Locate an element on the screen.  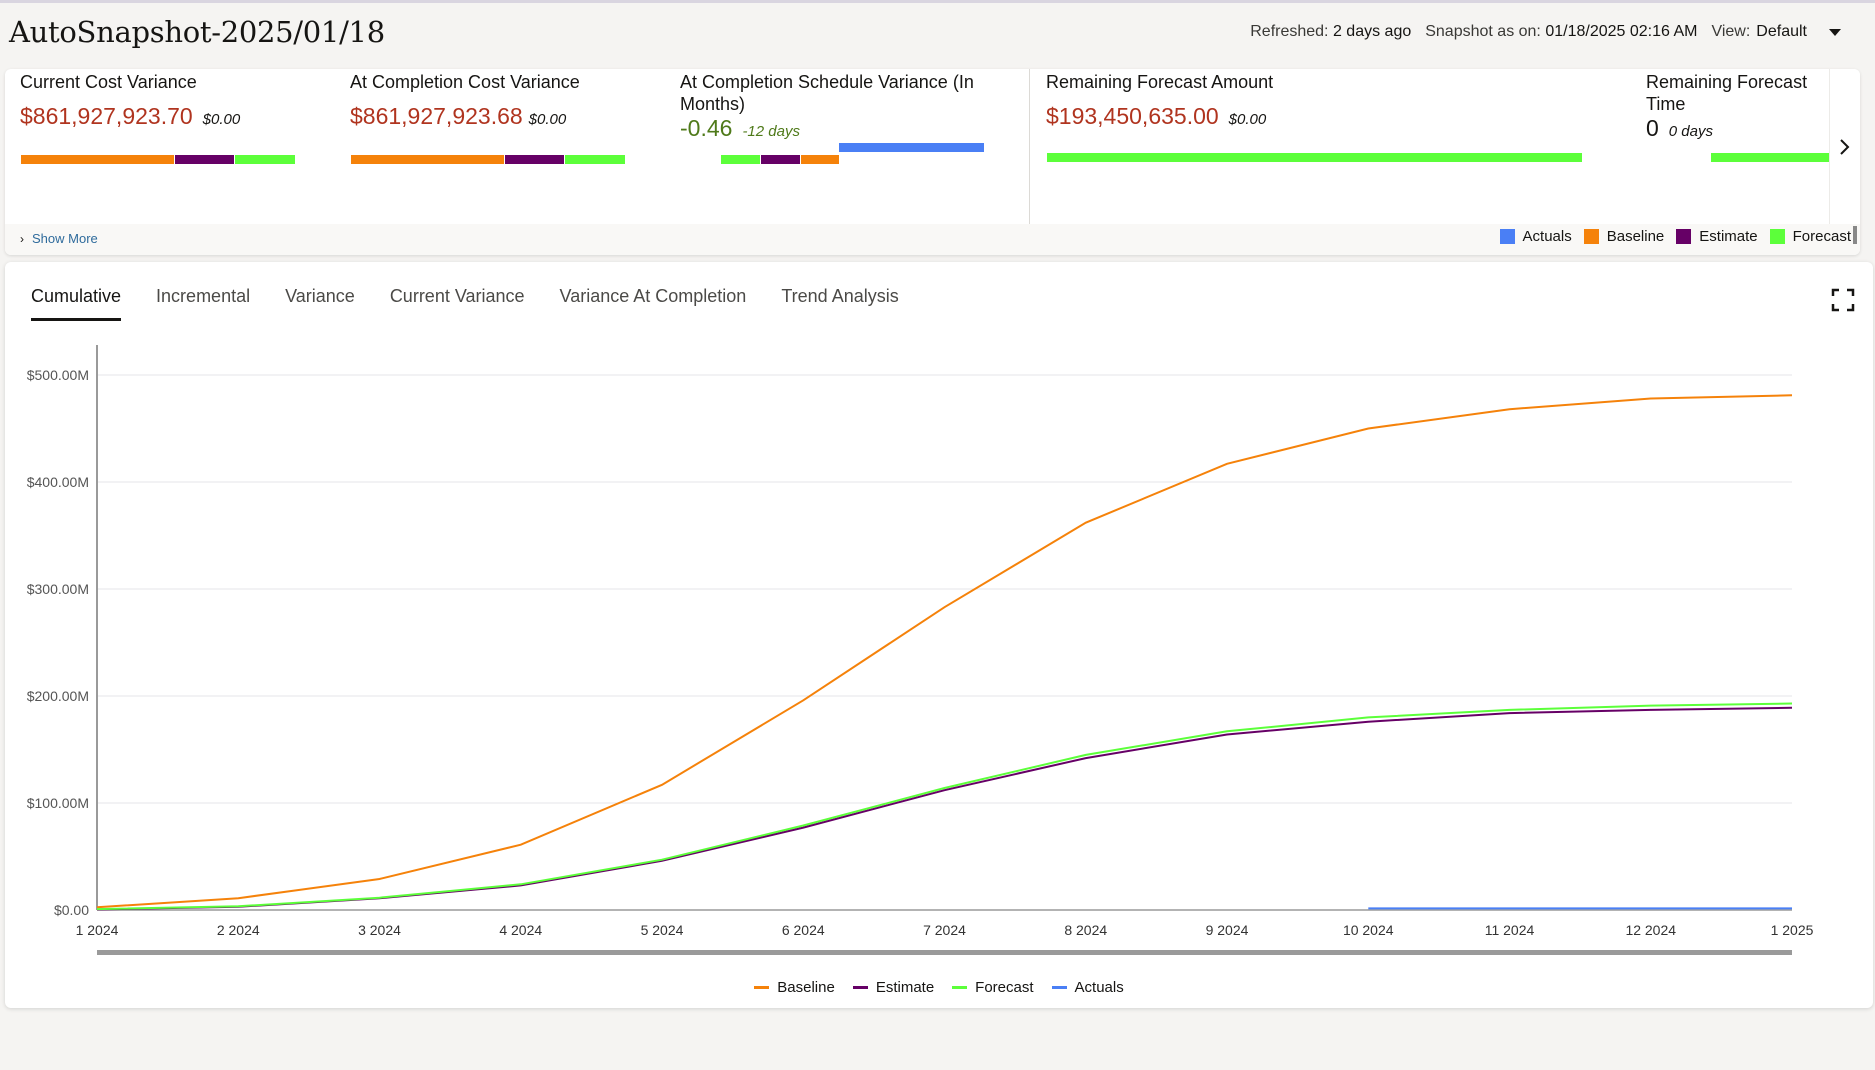
snapshot-label: Snapshot as on: is located at coordinates (1483, 31).